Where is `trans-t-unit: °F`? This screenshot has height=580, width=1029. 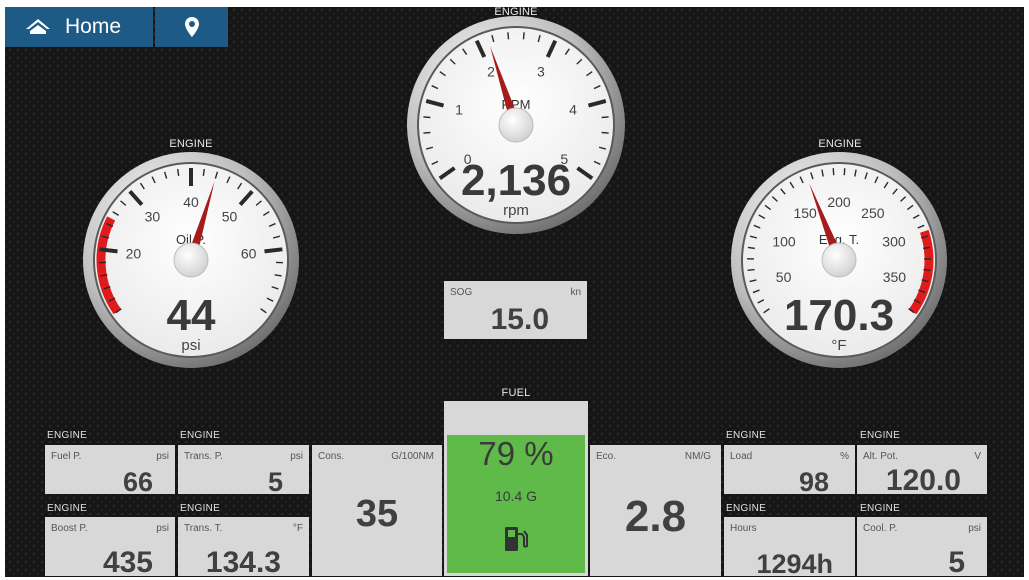
trans-t-unit: °F is located at coordinates (297, 528).